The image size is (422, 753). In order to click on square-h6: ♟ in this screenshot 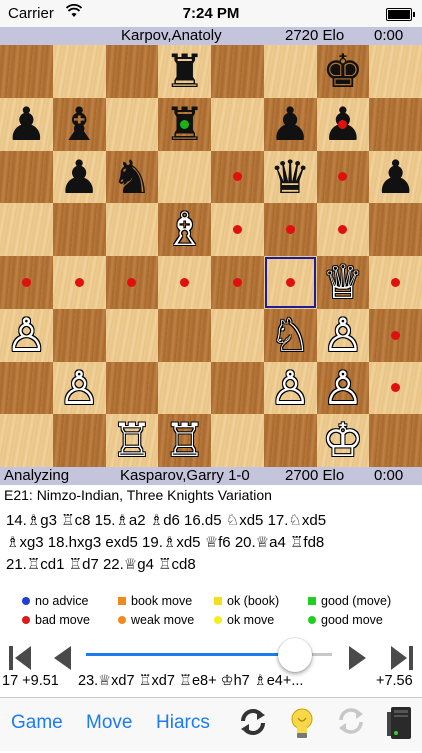, I will do `click(395, 177)`.